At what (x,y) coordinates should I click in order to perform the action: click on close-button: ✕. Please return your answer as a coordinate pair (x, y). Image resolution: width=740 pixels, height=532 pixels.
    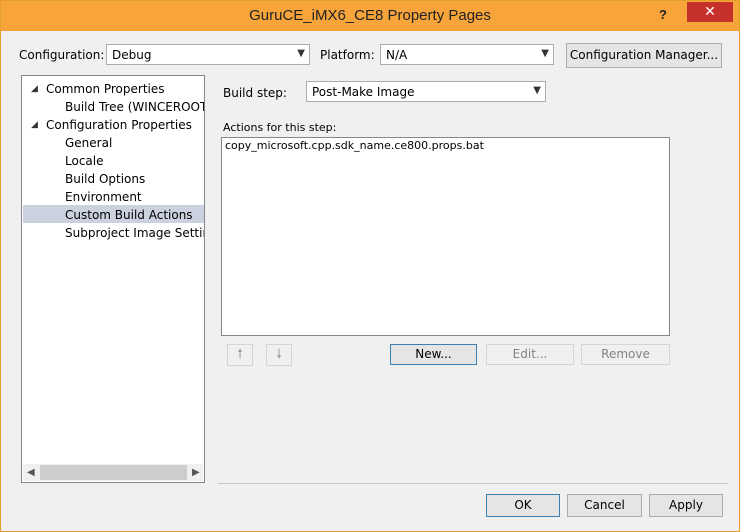
    Looking at the image, I should click on (710, 12).